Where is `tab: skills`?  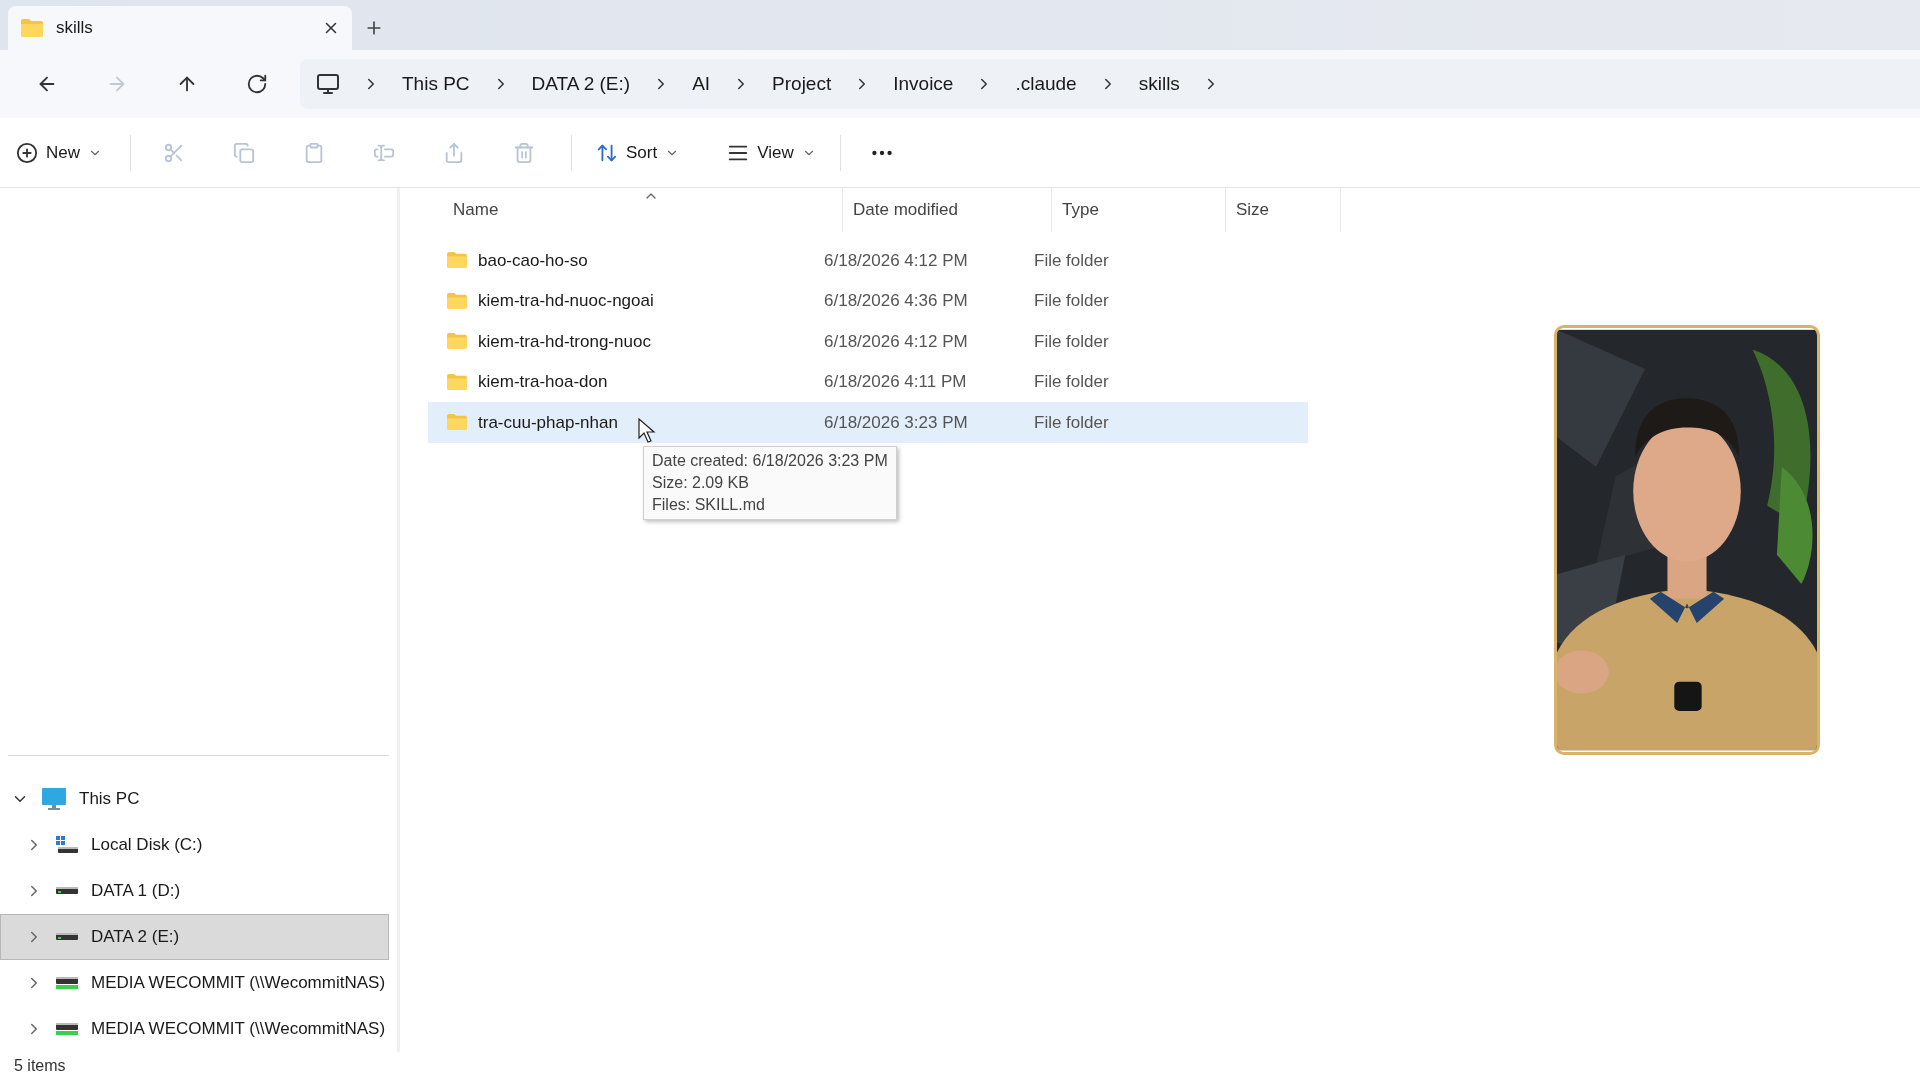
tab: skills is located at coordinates (180, 28).